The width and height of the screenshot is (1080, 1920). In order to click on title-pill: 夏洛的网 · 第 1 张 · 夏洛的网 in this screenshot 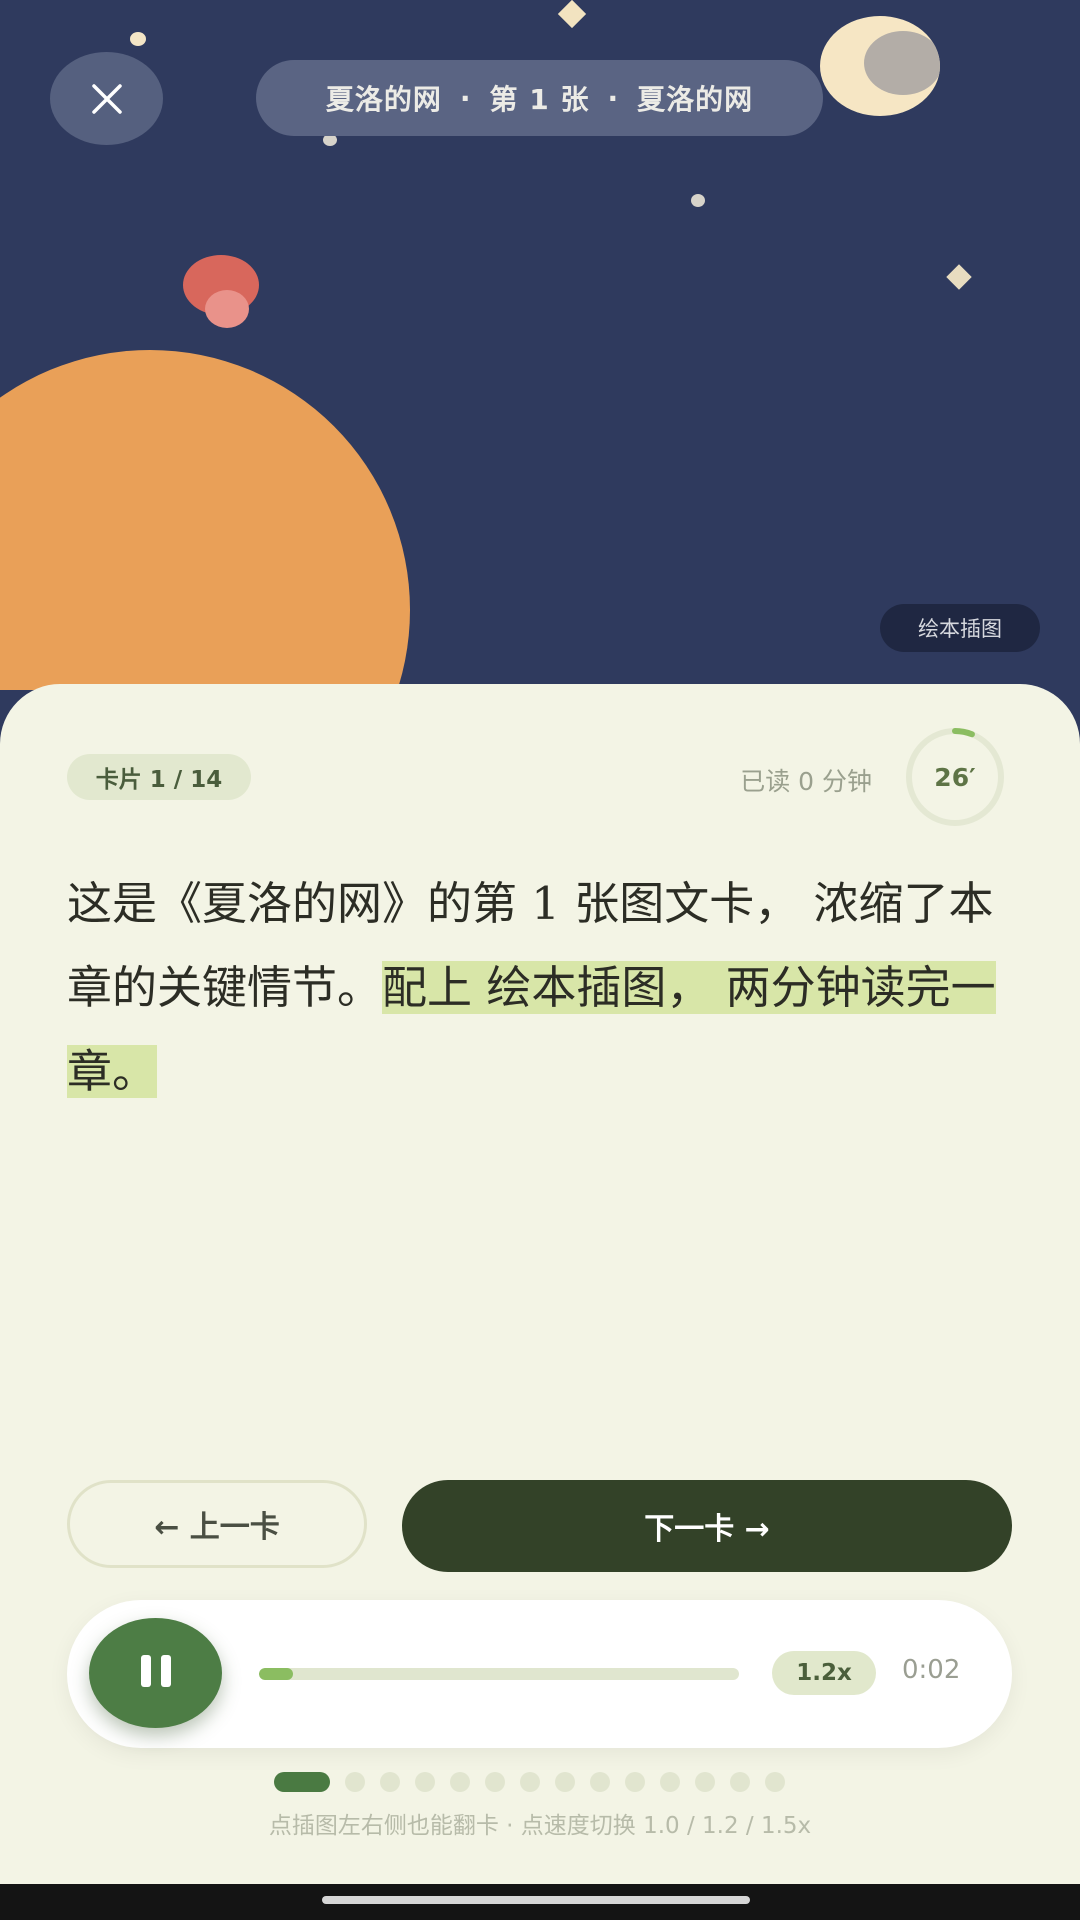, I will do `click(539, 98)`.